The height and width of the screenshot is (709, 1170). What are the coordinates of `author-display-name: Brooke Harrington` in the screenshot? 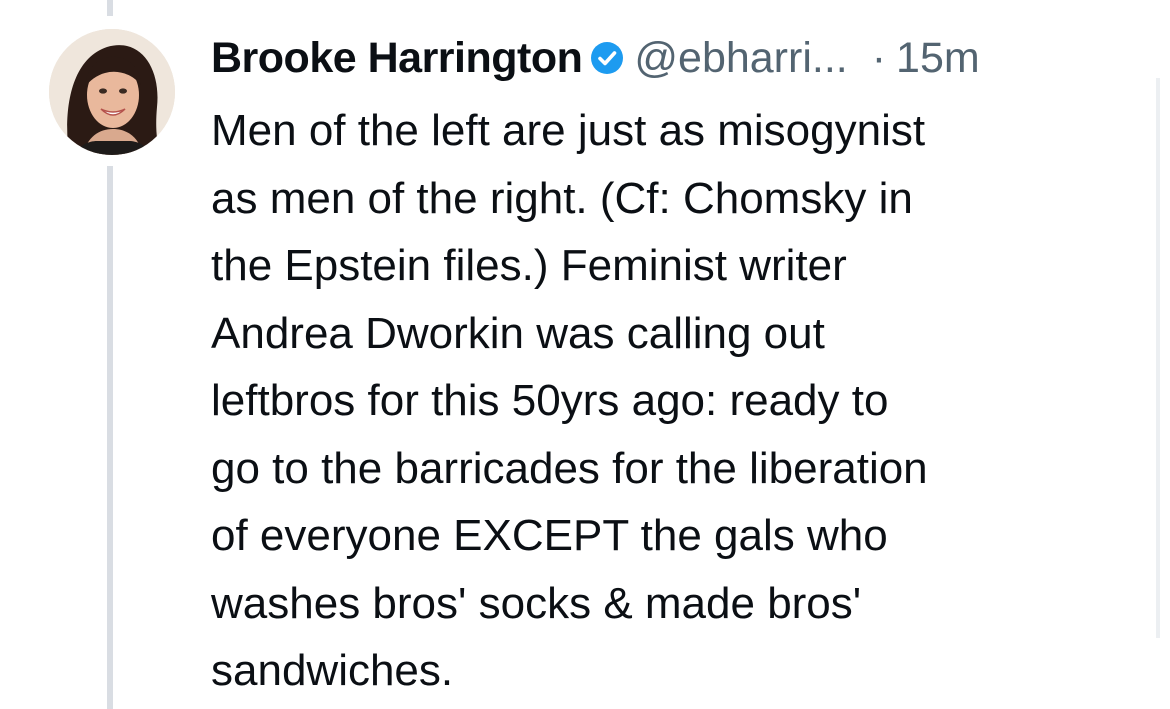 It's located at (397, 58).